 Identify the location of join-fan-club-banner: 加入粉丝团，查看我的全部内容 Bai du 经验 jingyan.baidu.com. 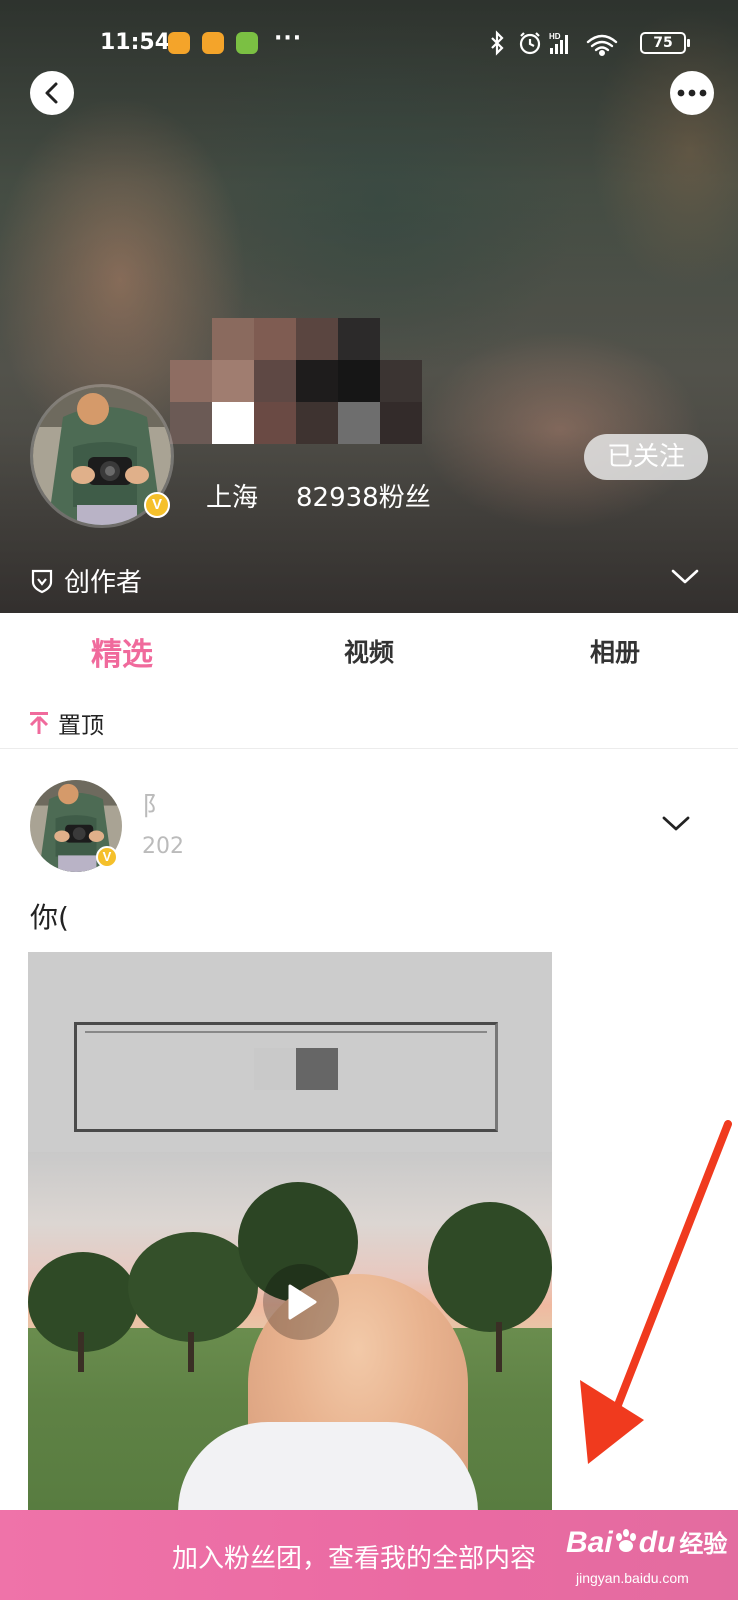
(369, 1555).